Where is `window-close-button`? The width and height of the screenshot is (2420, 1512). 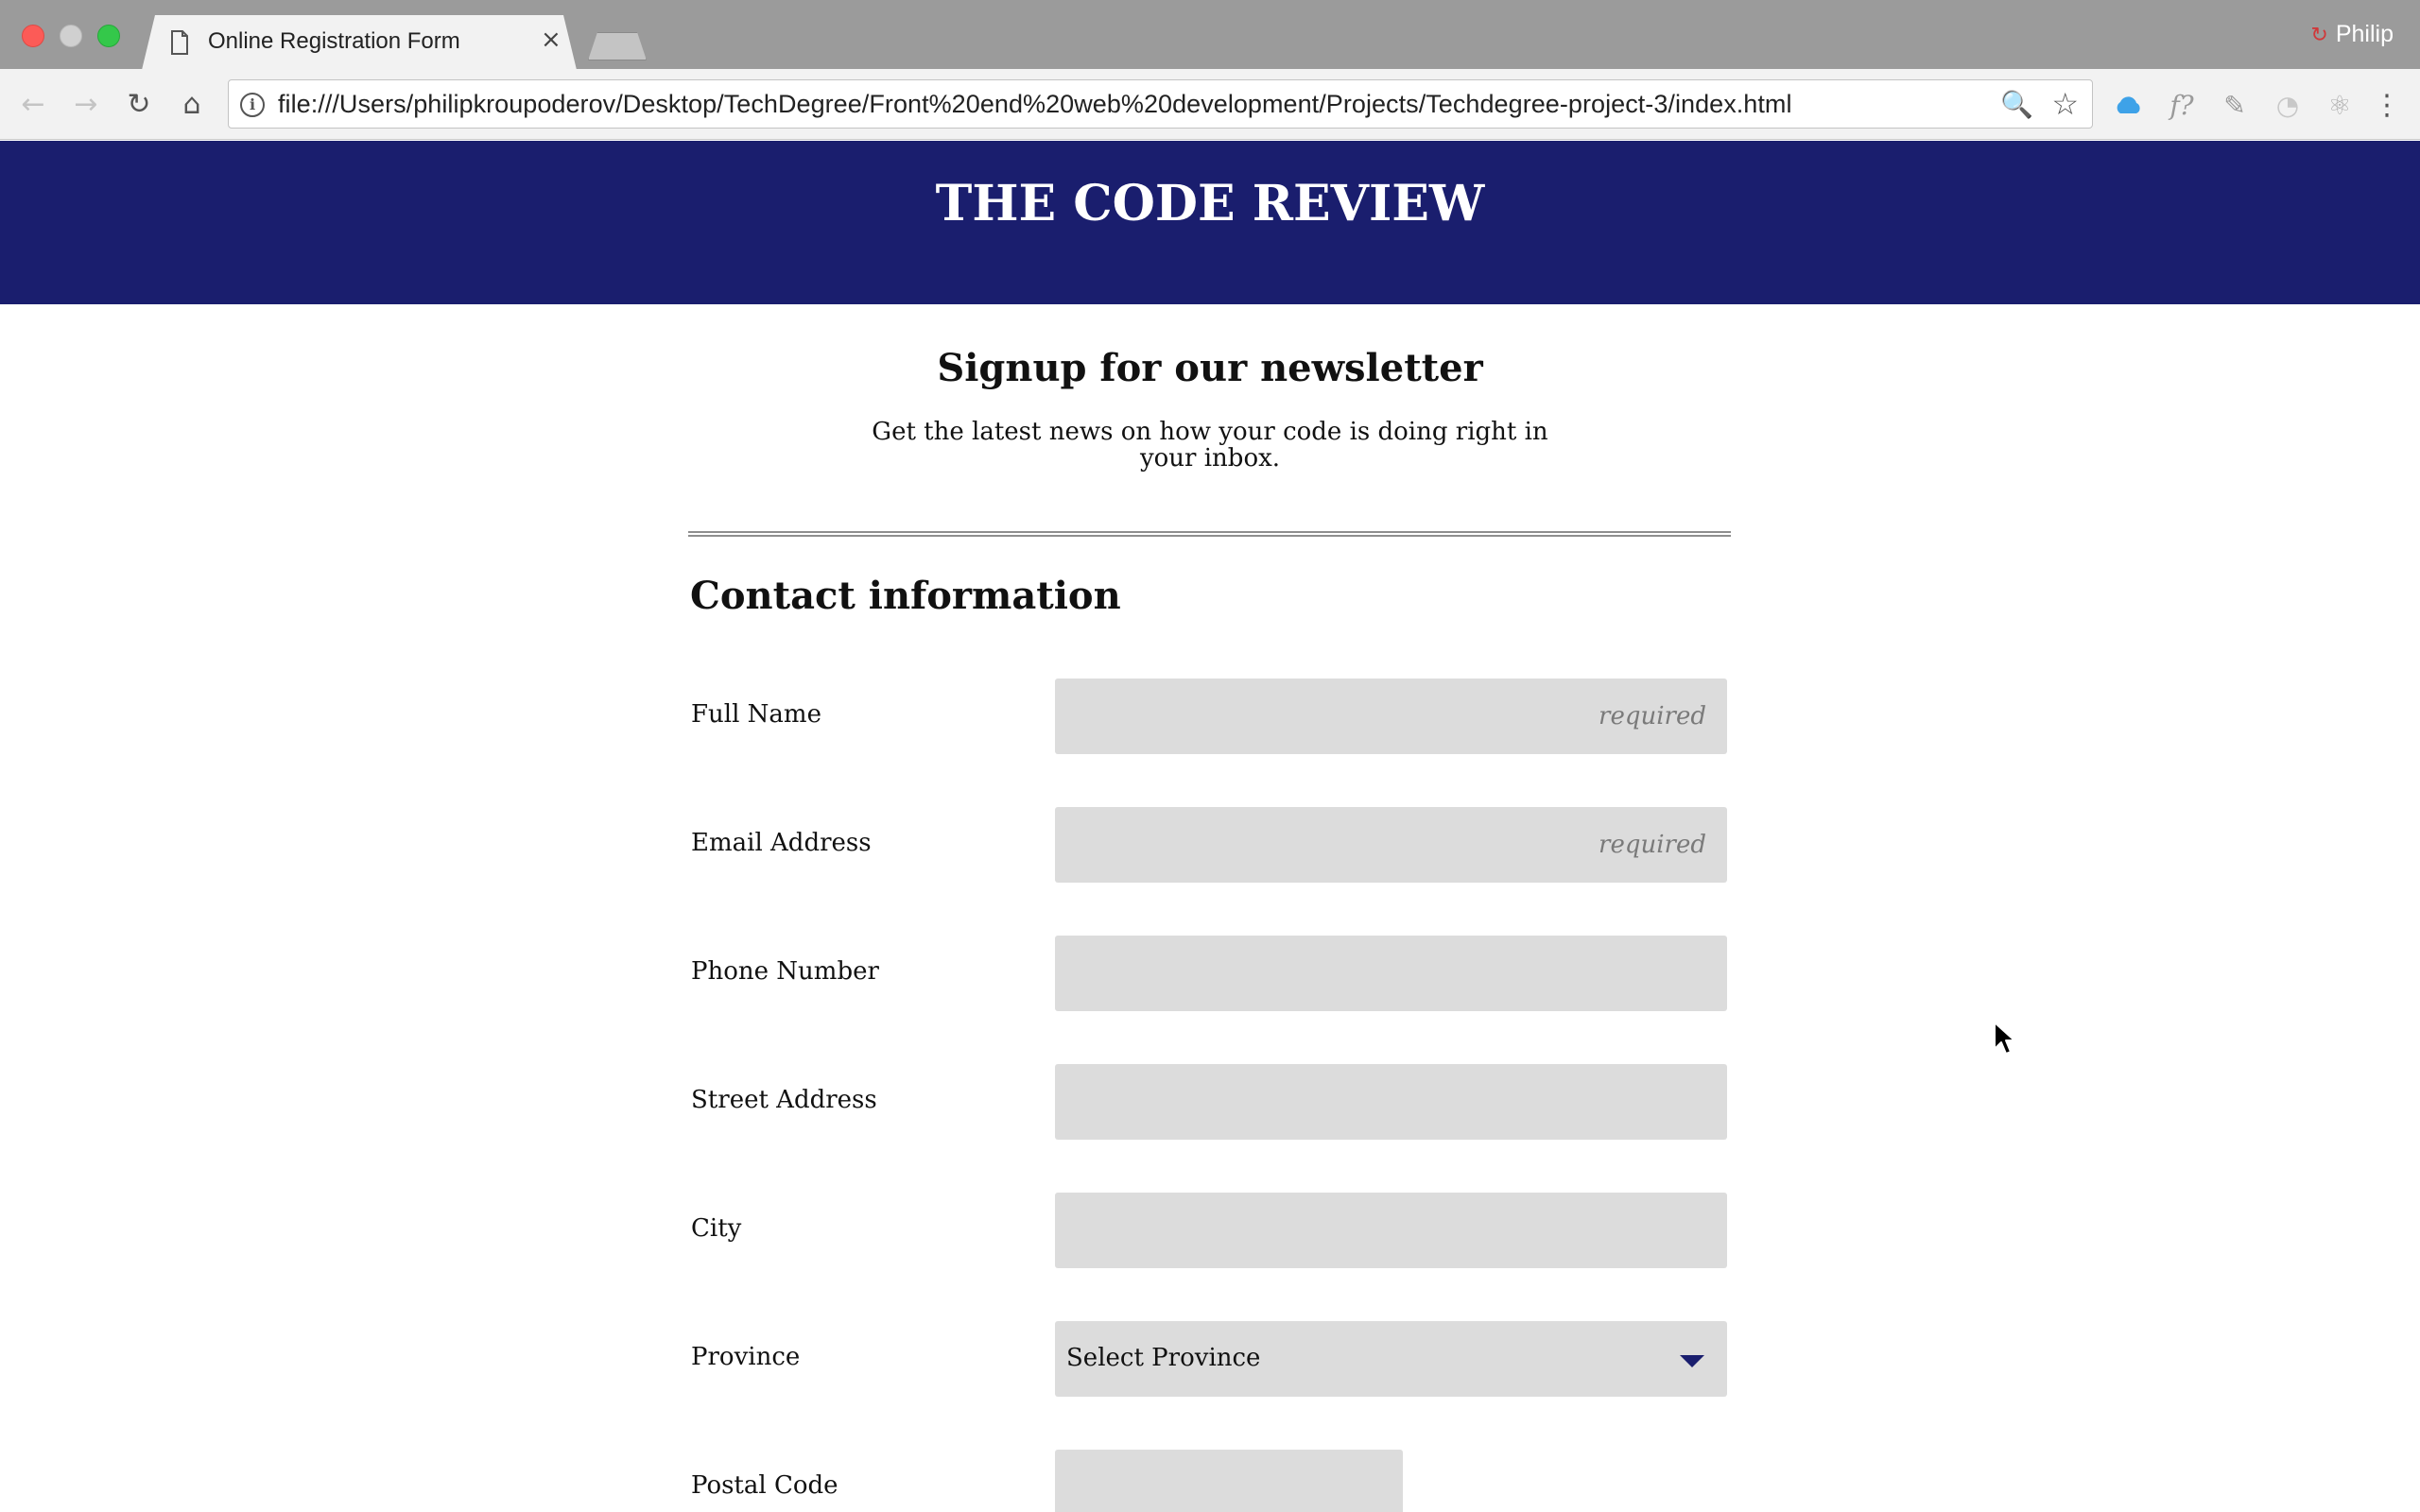
window-close-button is located at coordinates (33, 36).